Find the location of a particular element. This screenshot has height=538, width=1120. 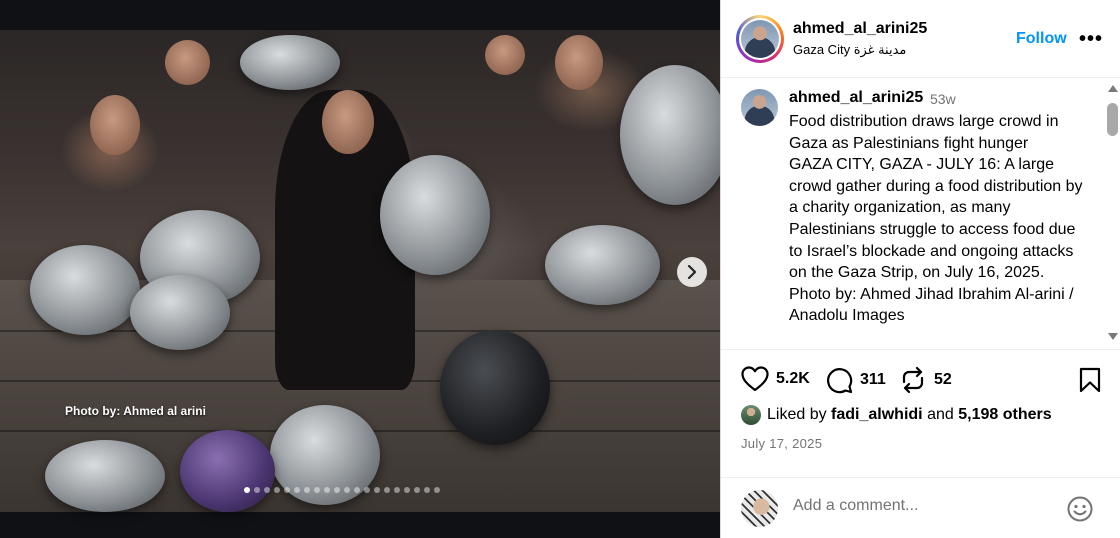

more-horizontal-icon: ••• is located at coordinates (1091, 39).